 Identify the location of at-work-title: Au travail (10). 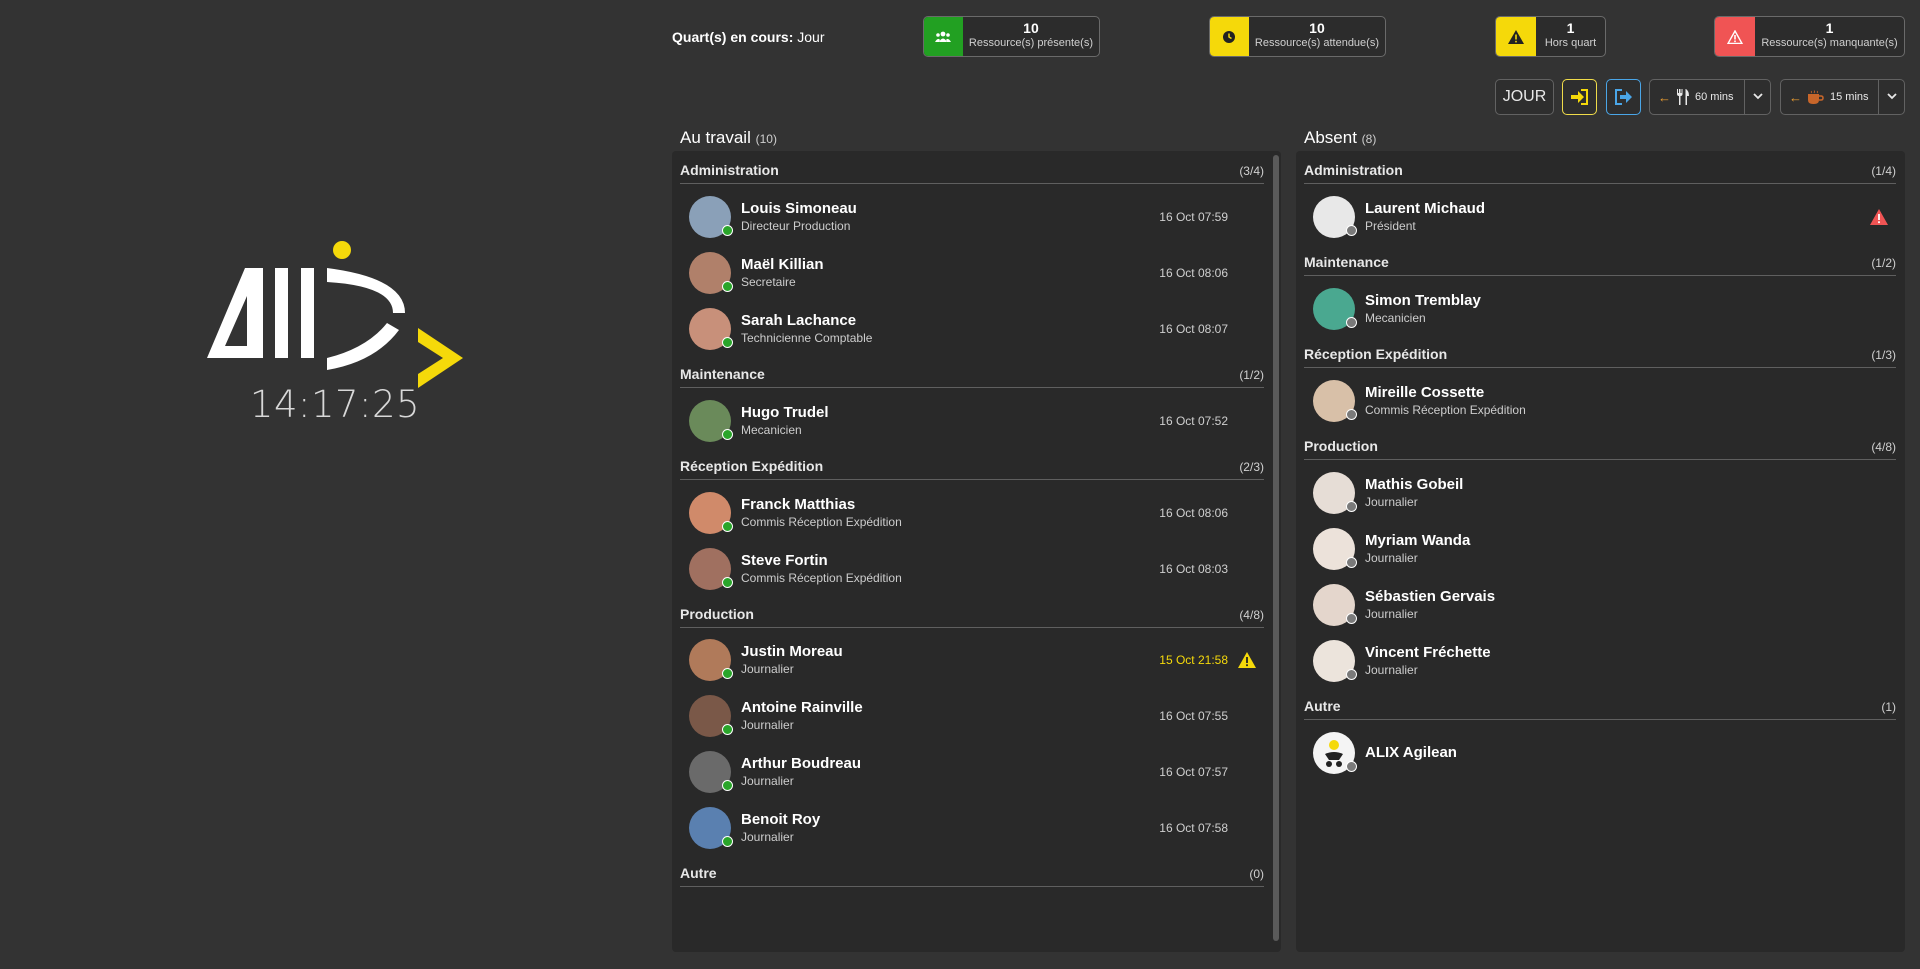
(728, 138).